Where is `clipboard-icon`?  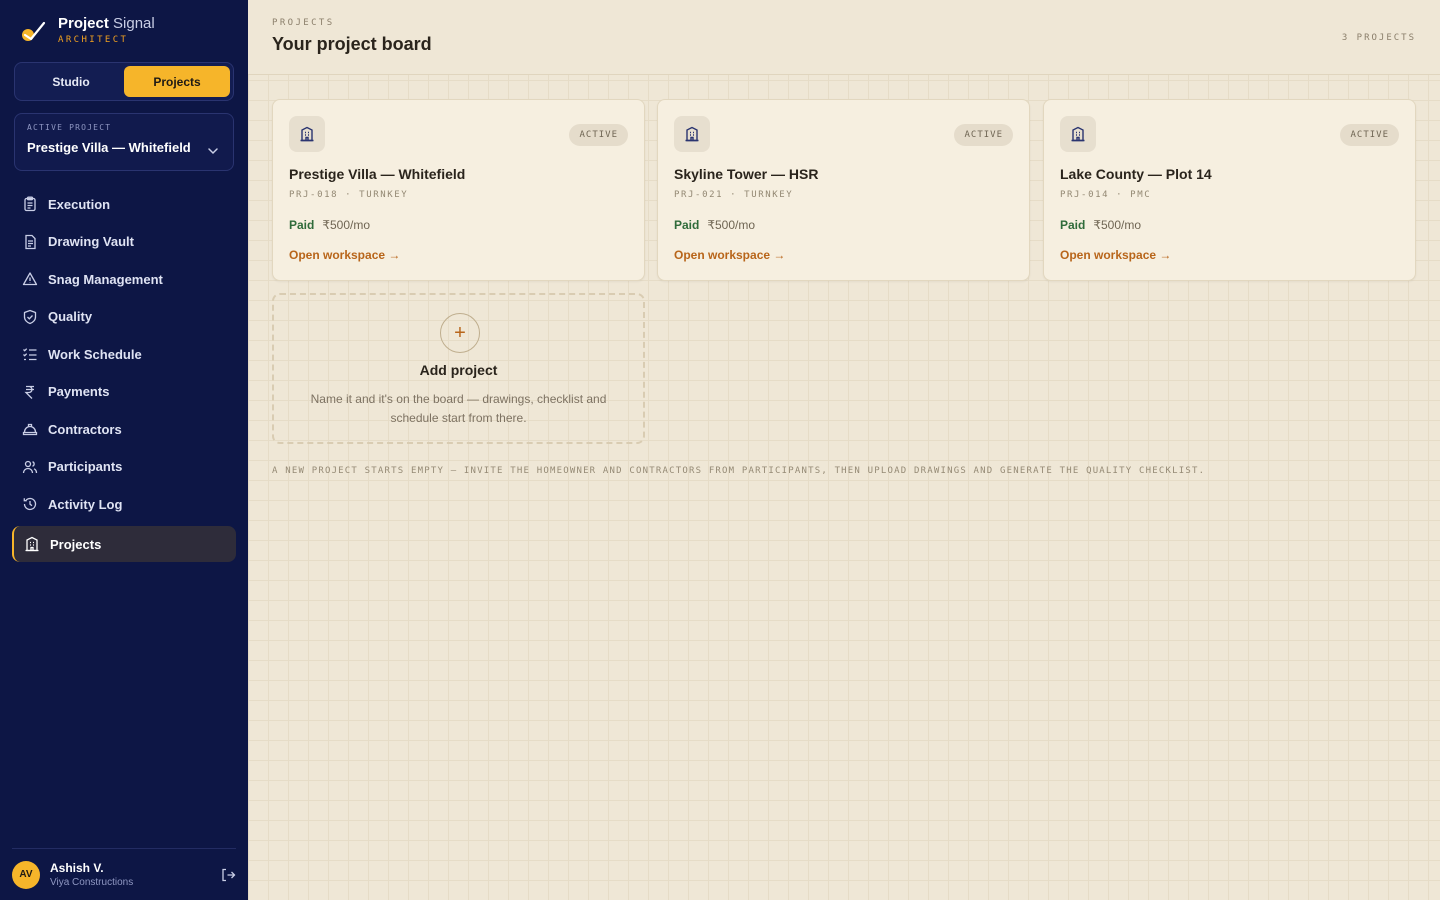
clipboard-icon is located at coordinates (30, 204).